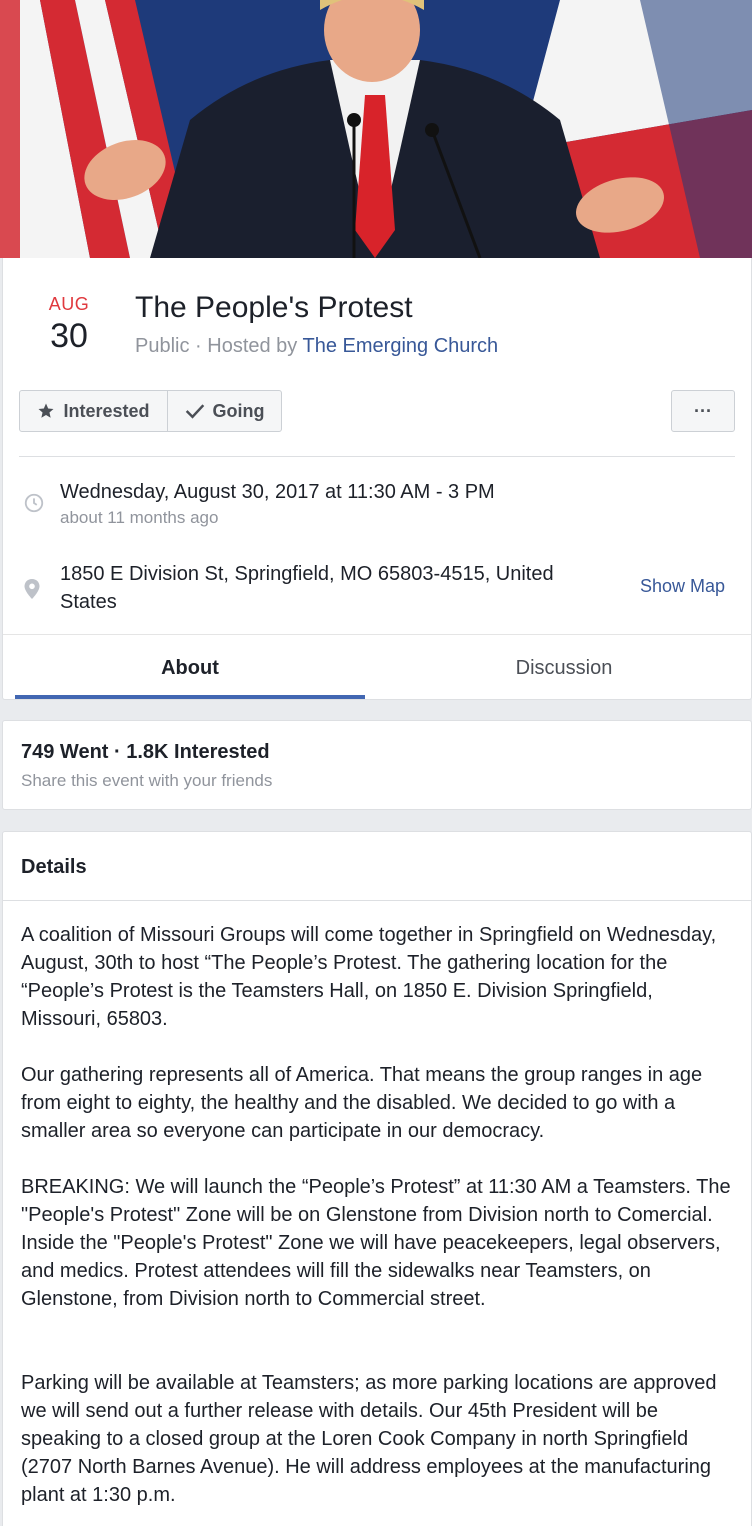  Describe the element at coordinates (190, 668) in the screenshot. I see `tab-about: About` at that location.